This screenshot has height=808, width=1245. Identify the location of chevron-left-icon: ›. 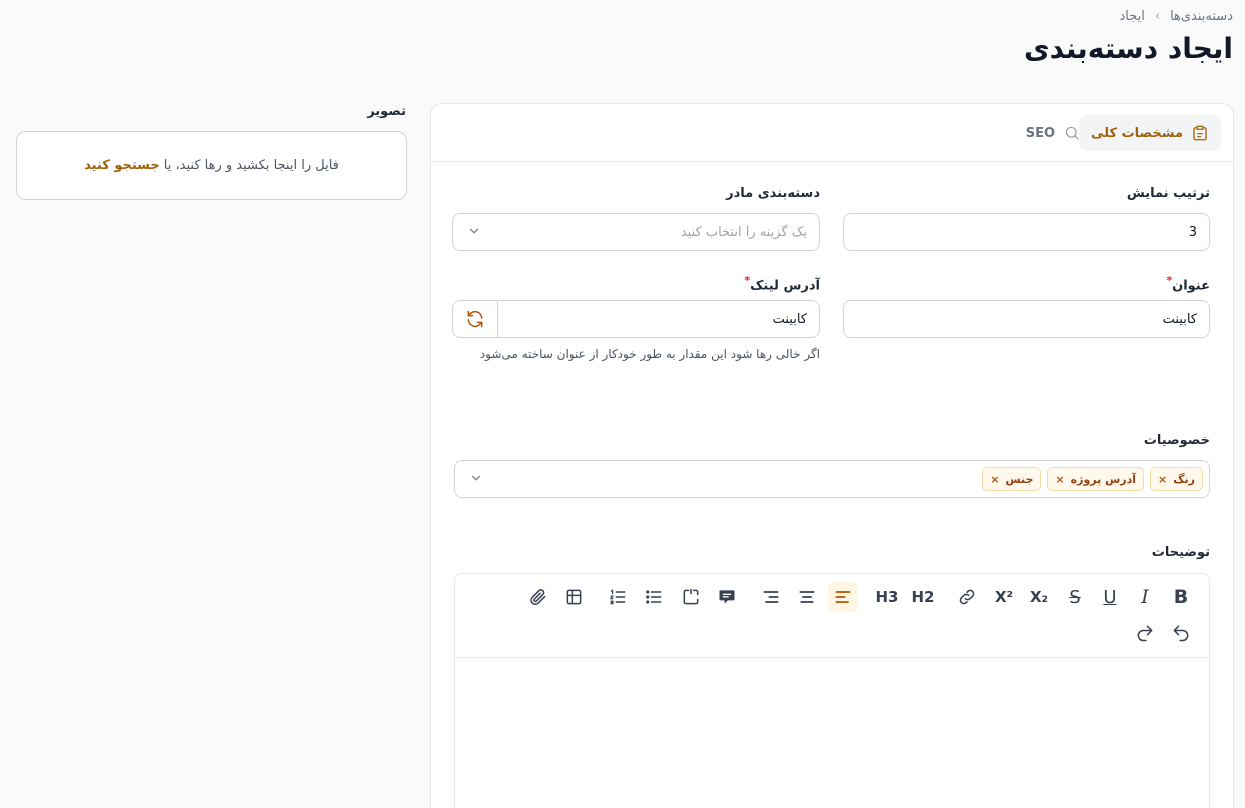
(1157, 16).